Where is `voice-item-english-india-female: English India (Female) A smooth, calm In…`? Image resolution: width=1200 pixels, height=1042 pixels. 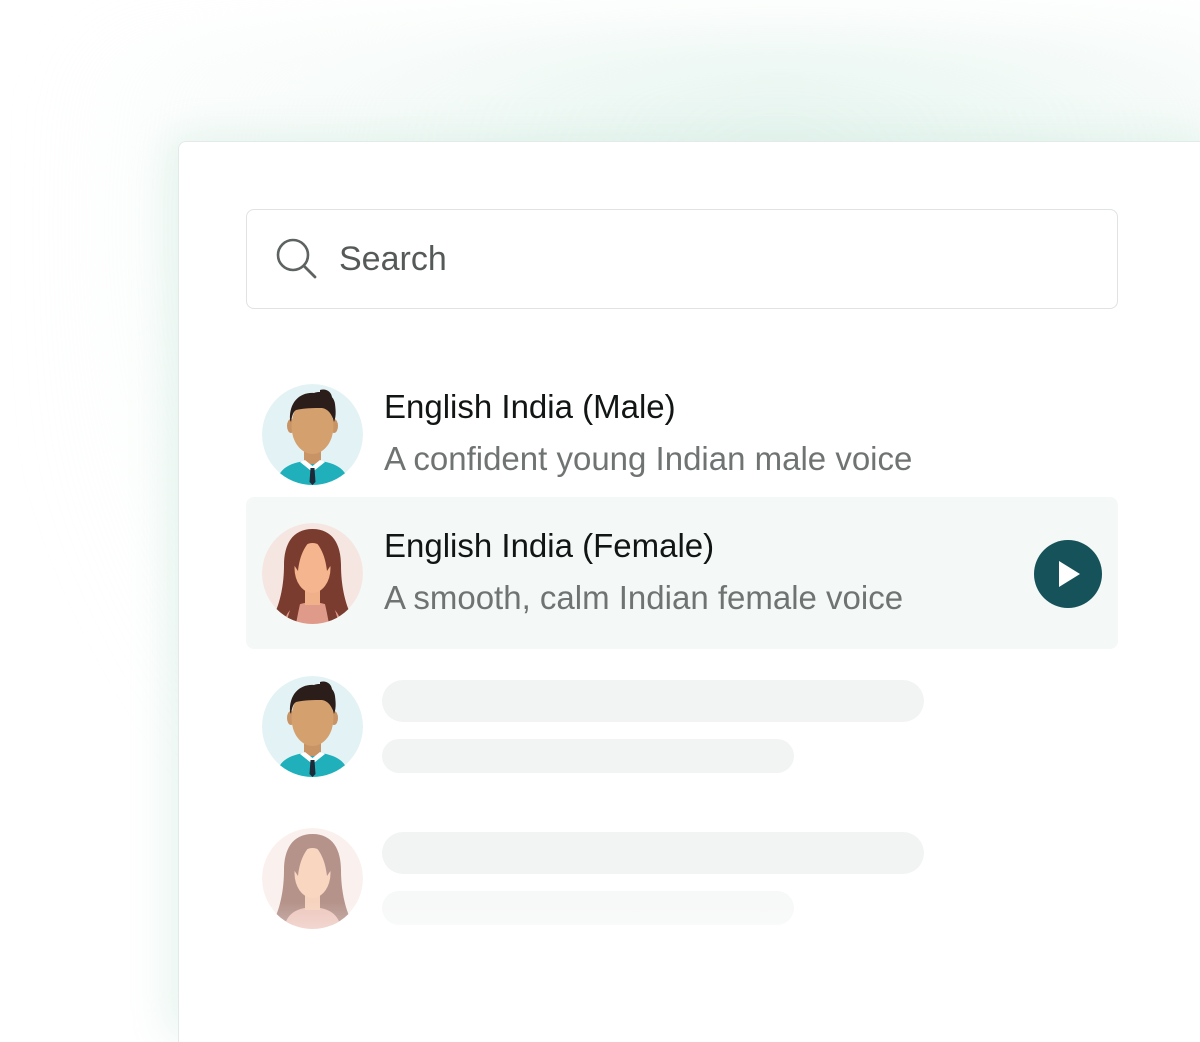
voice-item-english-india-female: English India (Female) A smooth, calm In… is located at coordinates (682, 573).